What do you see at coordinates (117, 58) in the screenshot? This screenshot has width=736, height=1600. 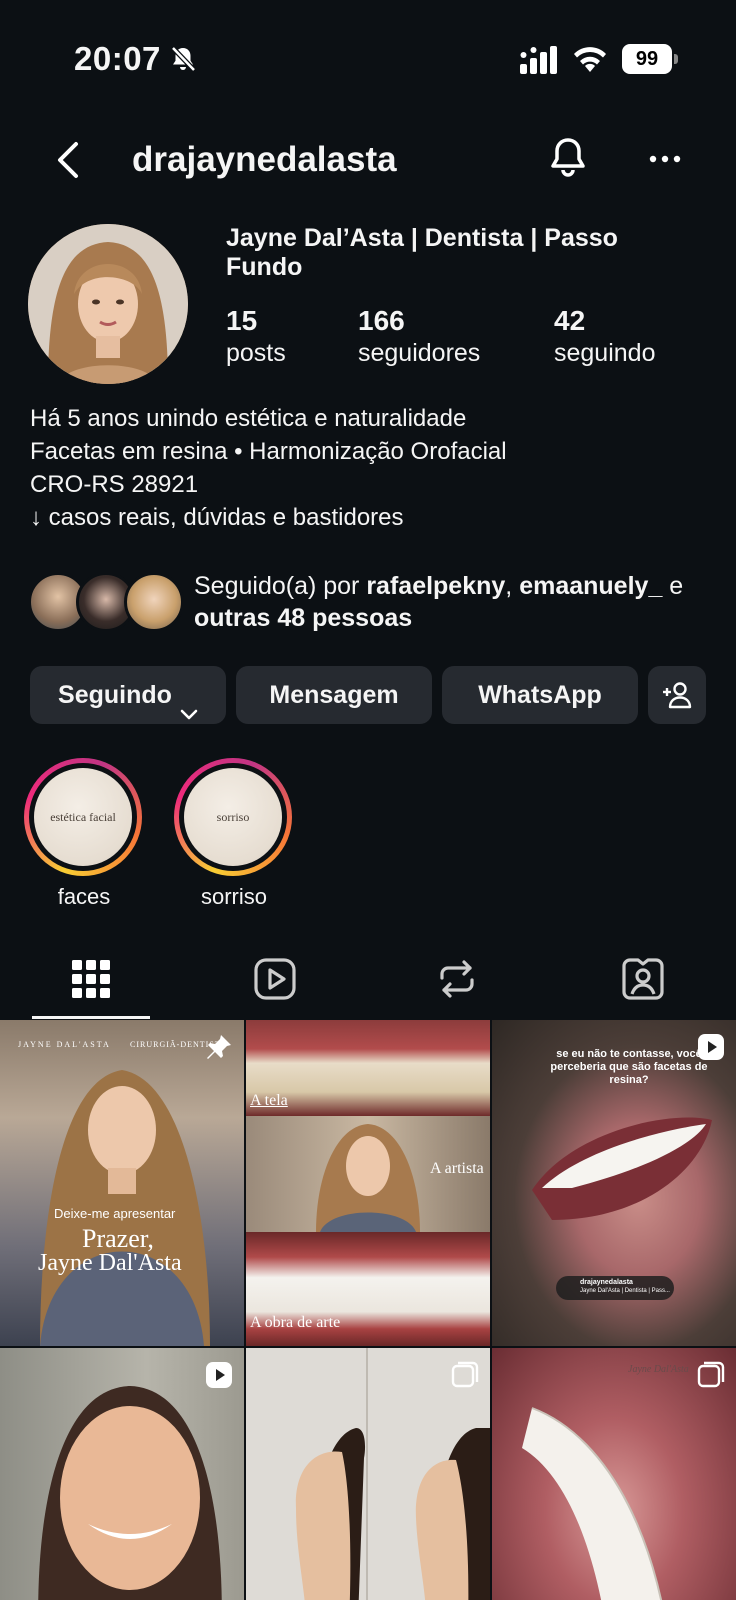 I see `status-time: 20:07` at bounding box center [117, 58].